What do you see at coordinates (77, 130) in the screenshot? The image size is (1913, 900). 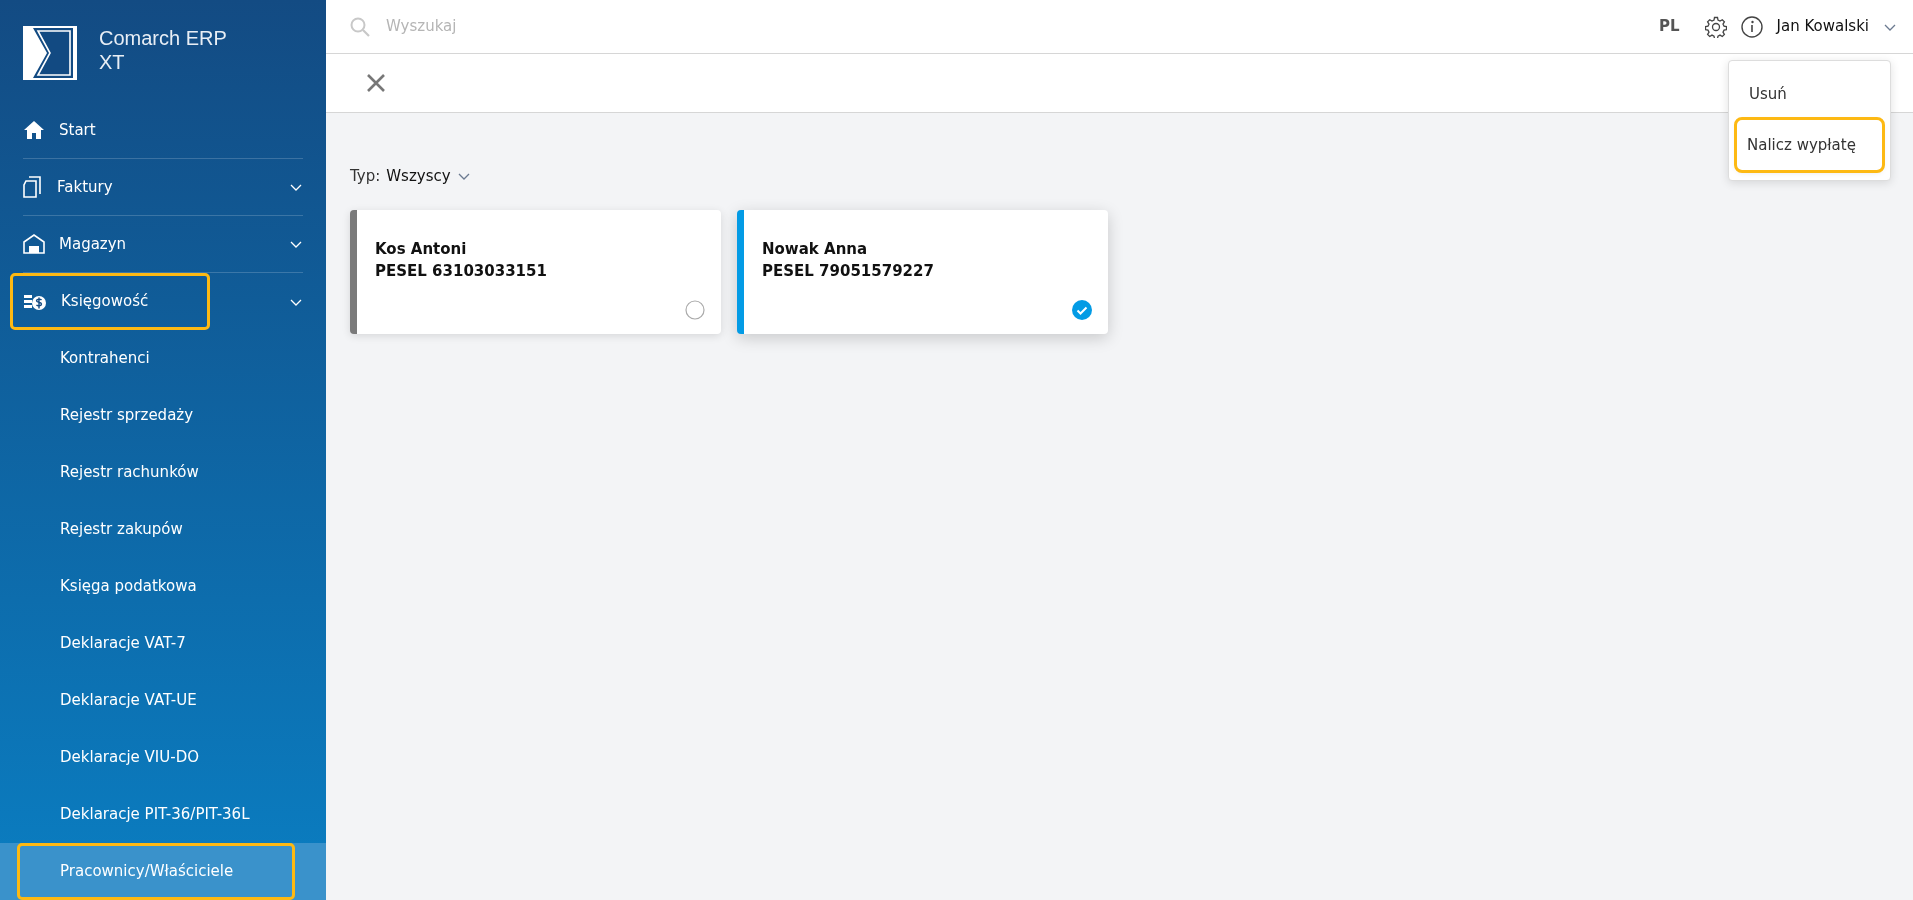 I see `sidebar-label: Start` at bounding box center [77, 130].